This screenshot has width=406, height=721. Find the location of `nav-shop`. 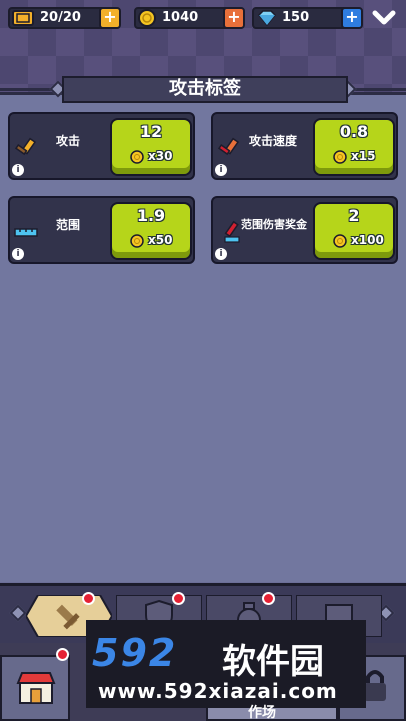

nav-shop is located at coordinates (35, 688).